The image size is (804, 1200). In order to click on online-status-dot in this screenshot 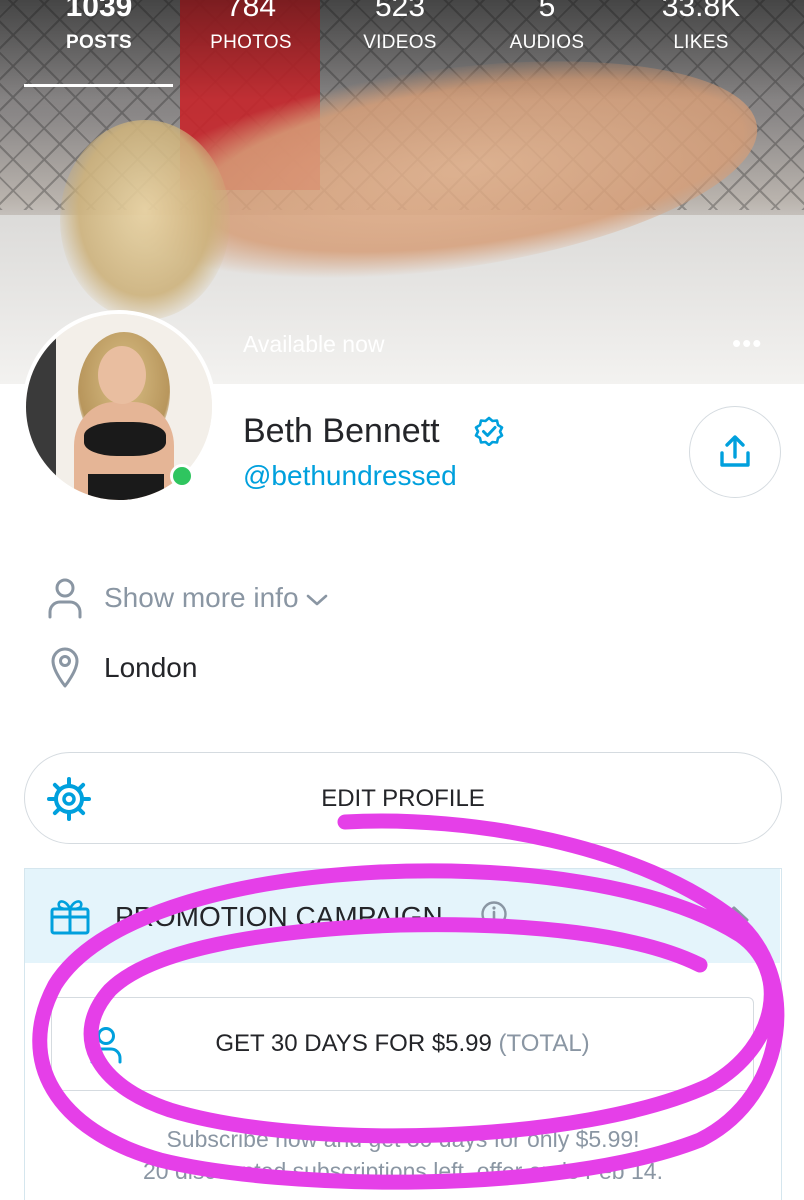, I will do `click(182, 476)`.